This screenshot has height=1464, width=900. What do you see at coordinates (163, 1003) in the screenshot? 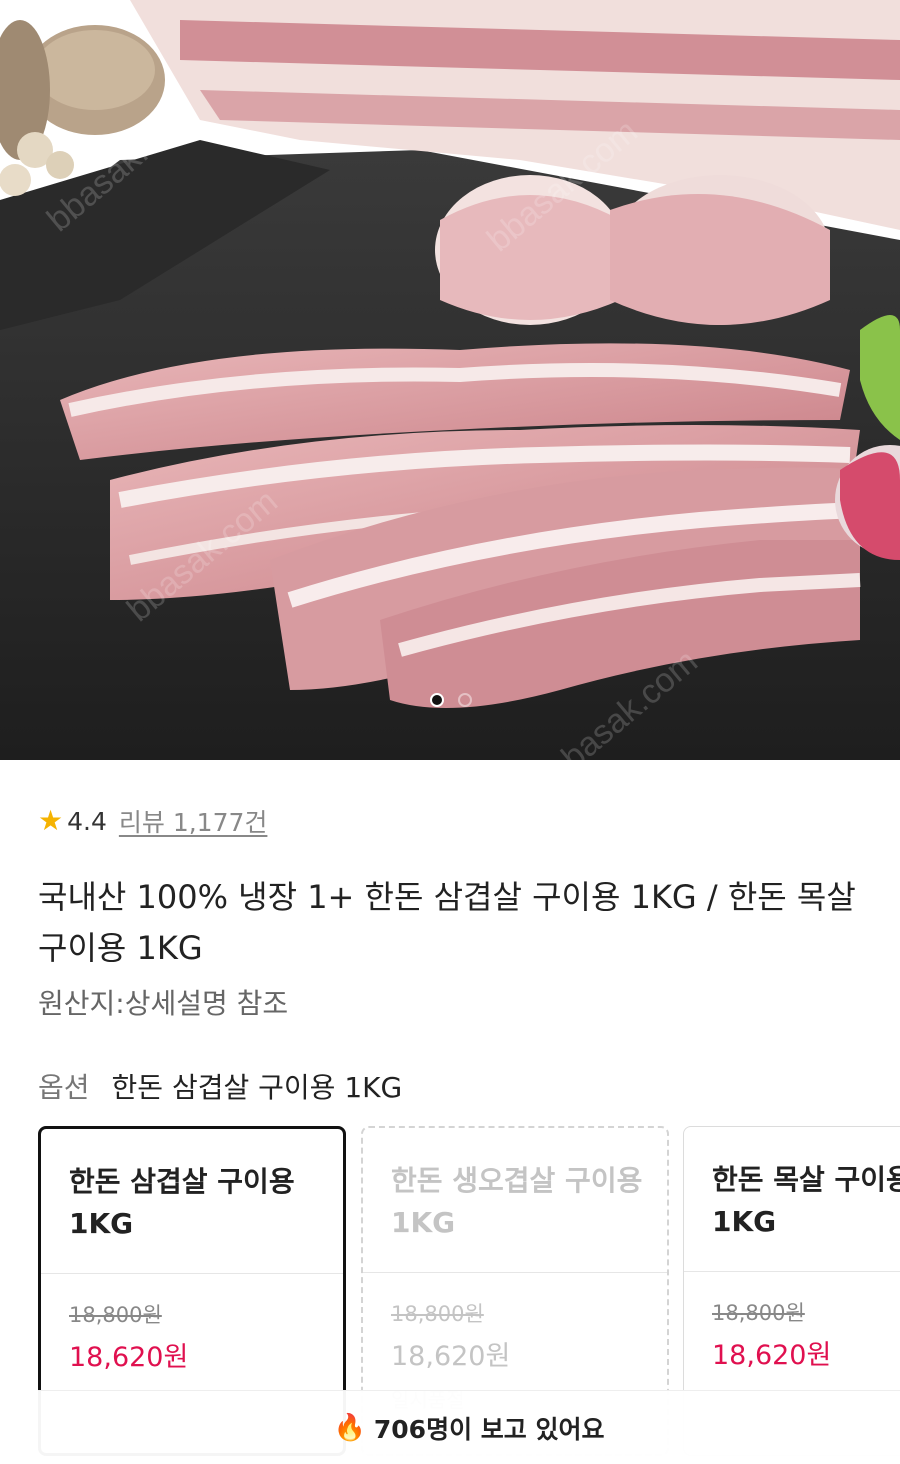
I see `product-origin: 원산지:상세설명 참조` at bounding box center [163, 1003].